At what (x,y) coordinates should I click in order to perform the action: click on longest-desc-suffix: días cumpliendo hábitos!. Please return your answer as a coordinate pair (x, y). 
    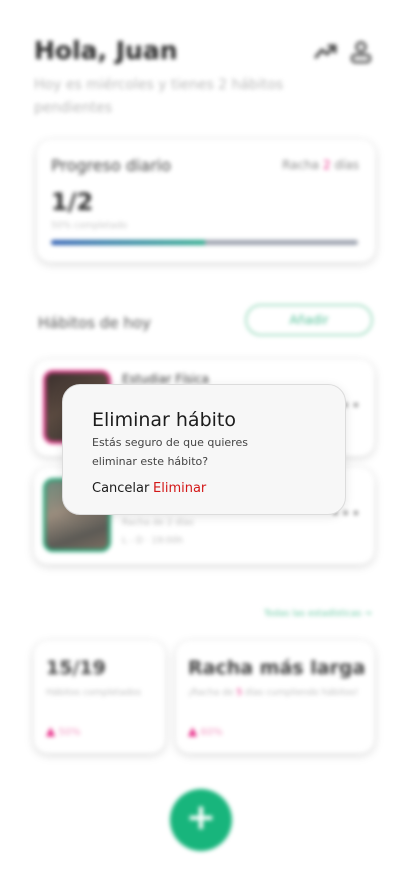
    Looking at the image, I should click on (300, 693).